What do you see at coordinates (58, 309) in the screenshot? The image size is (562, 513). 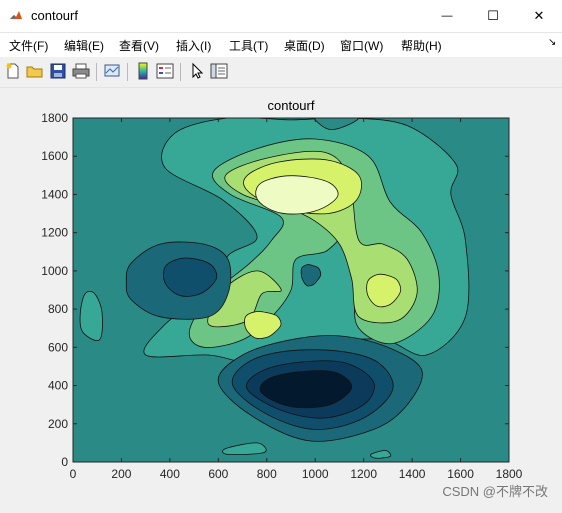 I see `y-tick-label: 800` at bounding box center [58, 309].